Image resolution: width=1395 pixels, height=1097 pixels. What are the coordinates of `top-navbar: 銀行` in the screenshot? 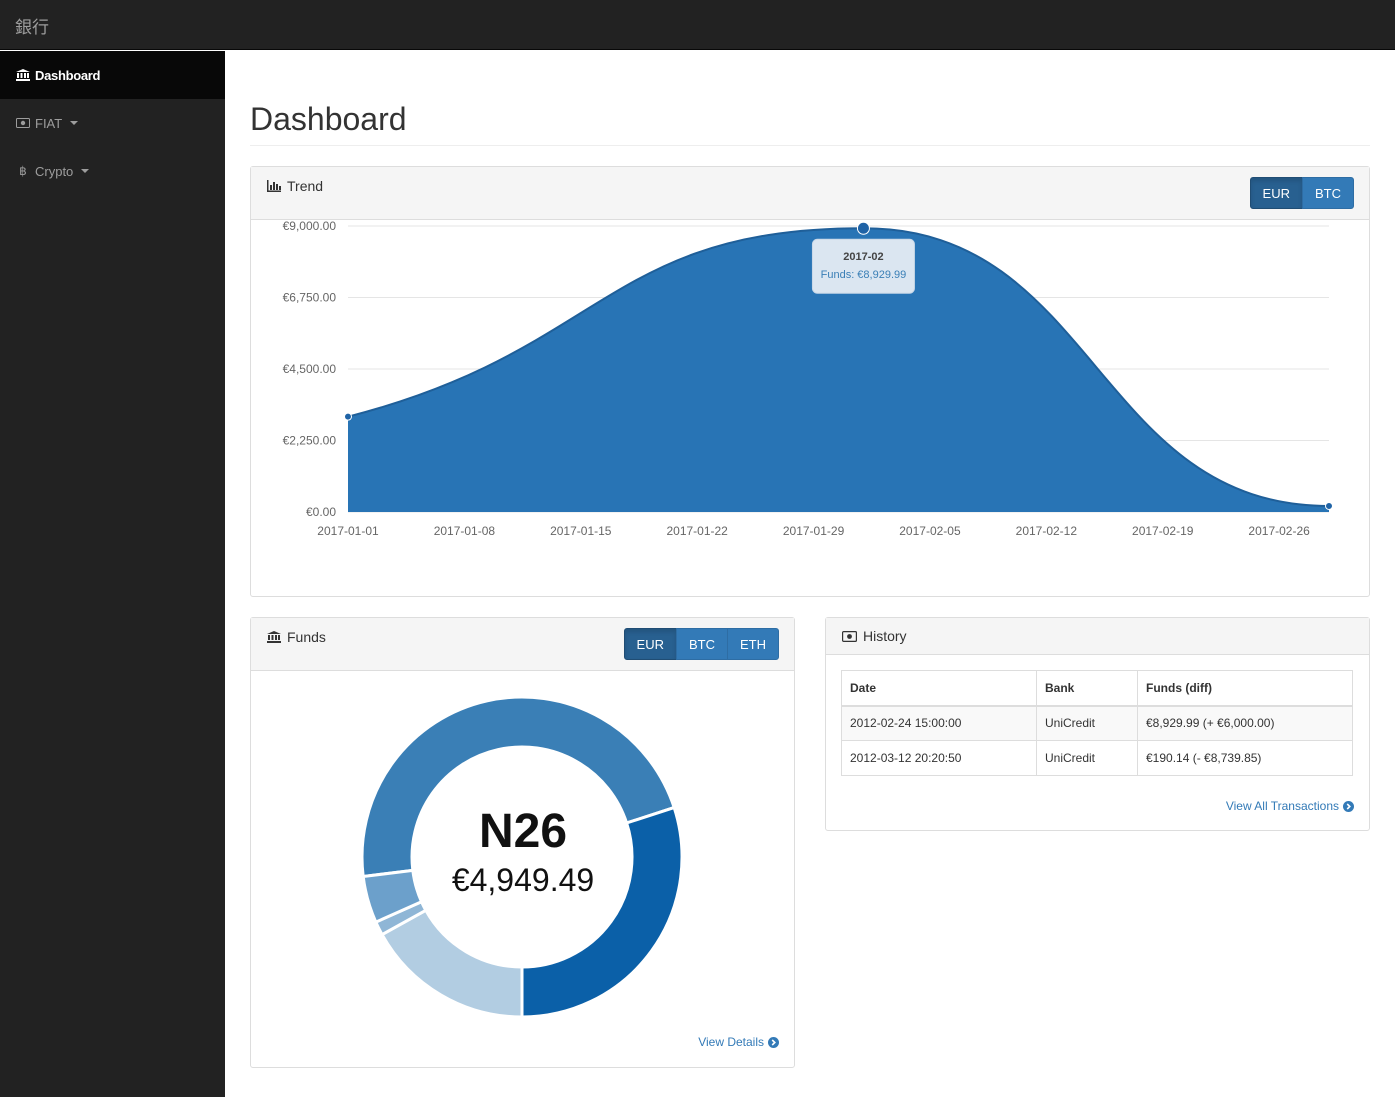 It's located at (697, 25).